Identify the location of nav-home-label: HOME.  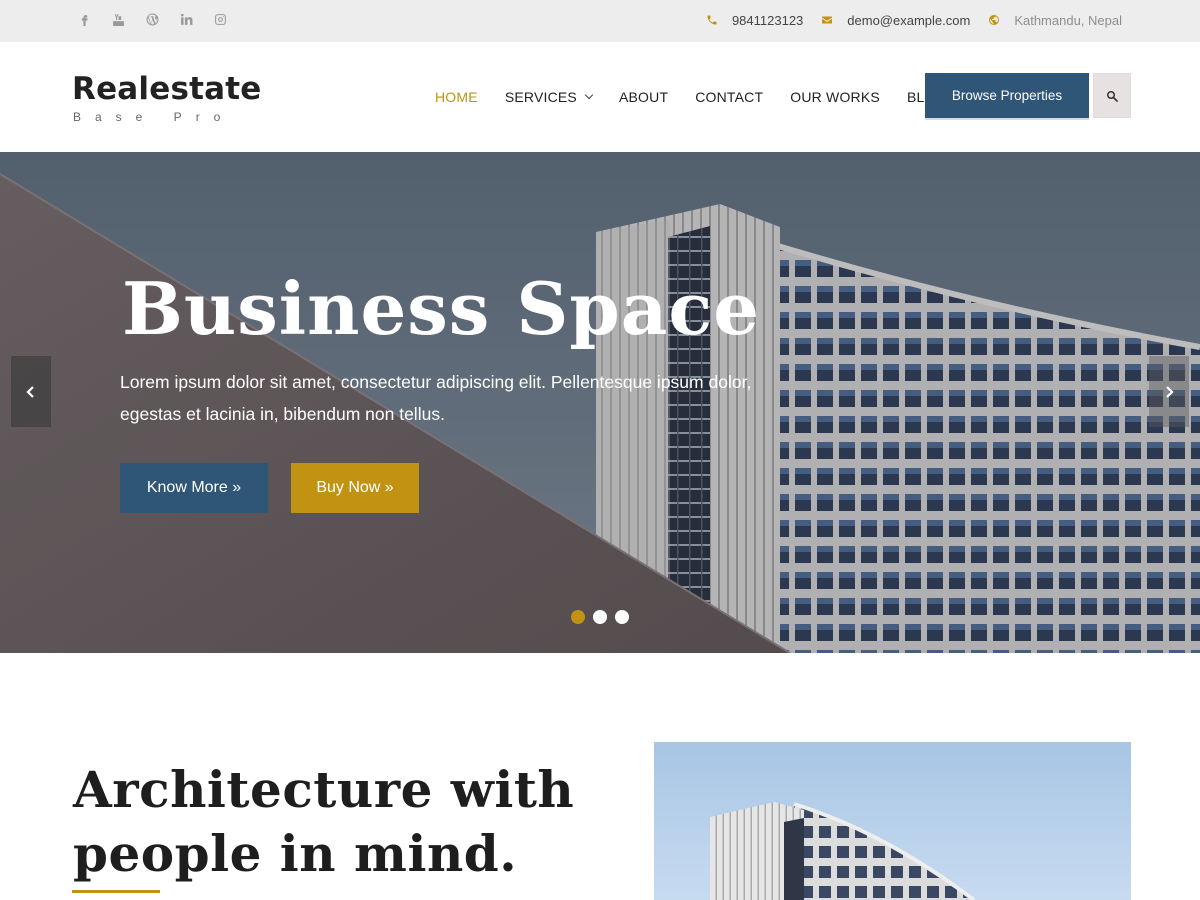
(456, 97).